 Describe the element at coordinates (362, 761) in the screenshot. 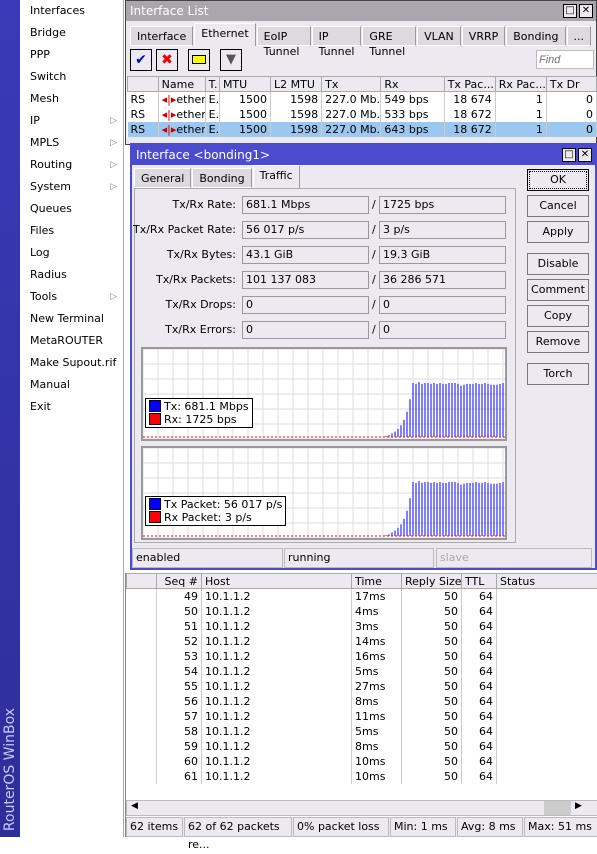

I see `table-row: 6010.1.1.210ms5064` at that location.